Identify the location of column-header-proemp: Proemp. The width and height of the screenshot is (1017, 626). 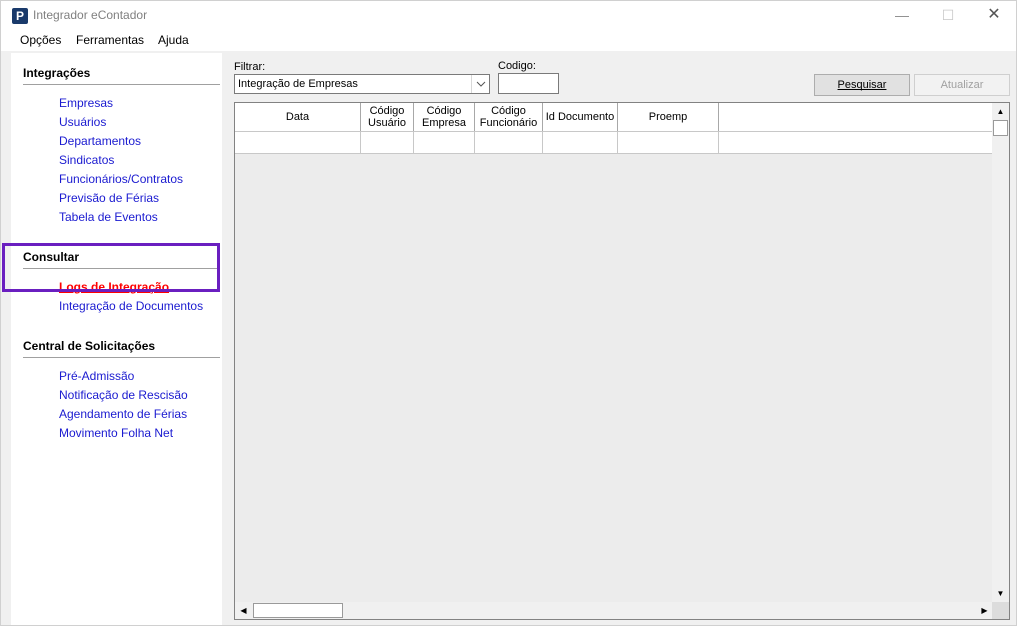
(668, 117).